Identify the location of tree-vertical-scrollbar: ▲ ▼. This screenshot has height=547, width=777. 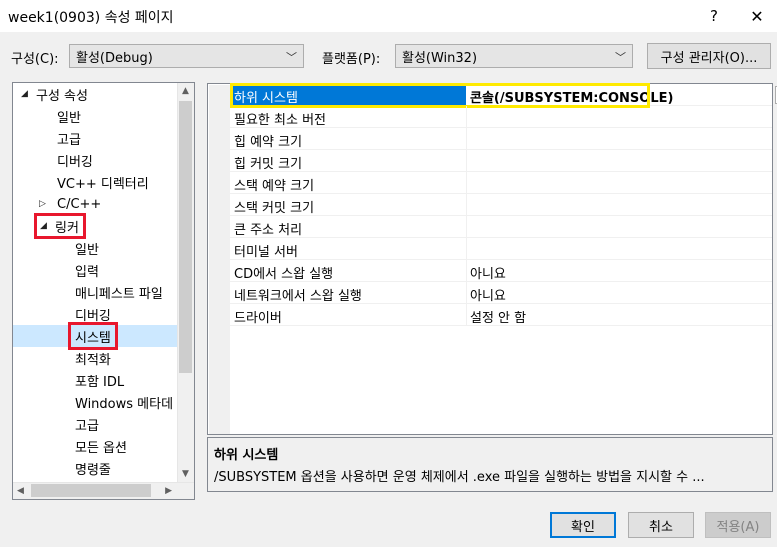
(185, 282).